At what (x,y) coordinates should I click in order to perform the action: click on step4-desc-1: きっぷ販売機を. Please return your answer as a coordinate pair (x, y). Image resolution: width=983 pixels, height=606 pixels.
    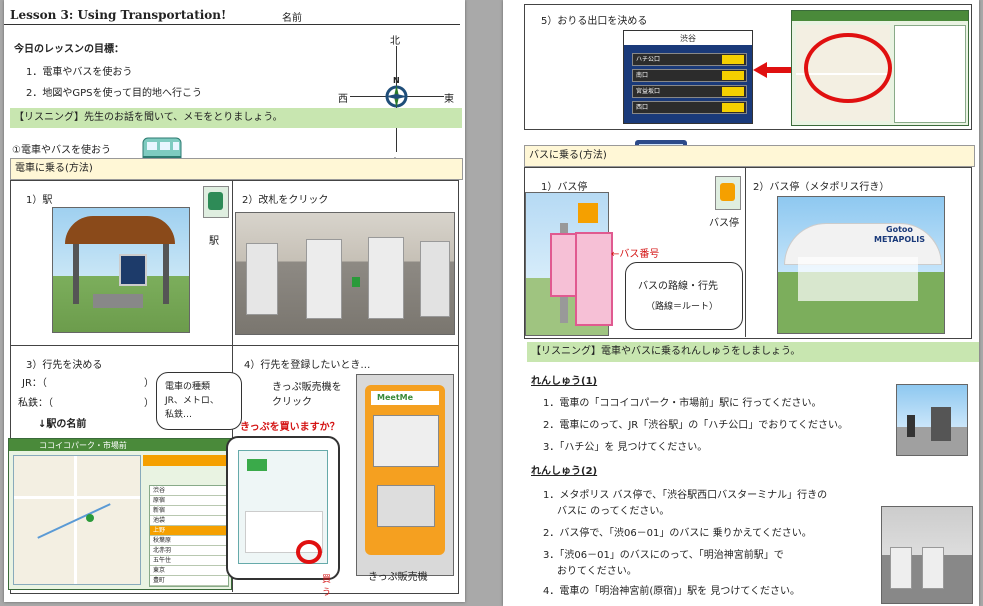
    Looking at the image, I should click on (307, 387).